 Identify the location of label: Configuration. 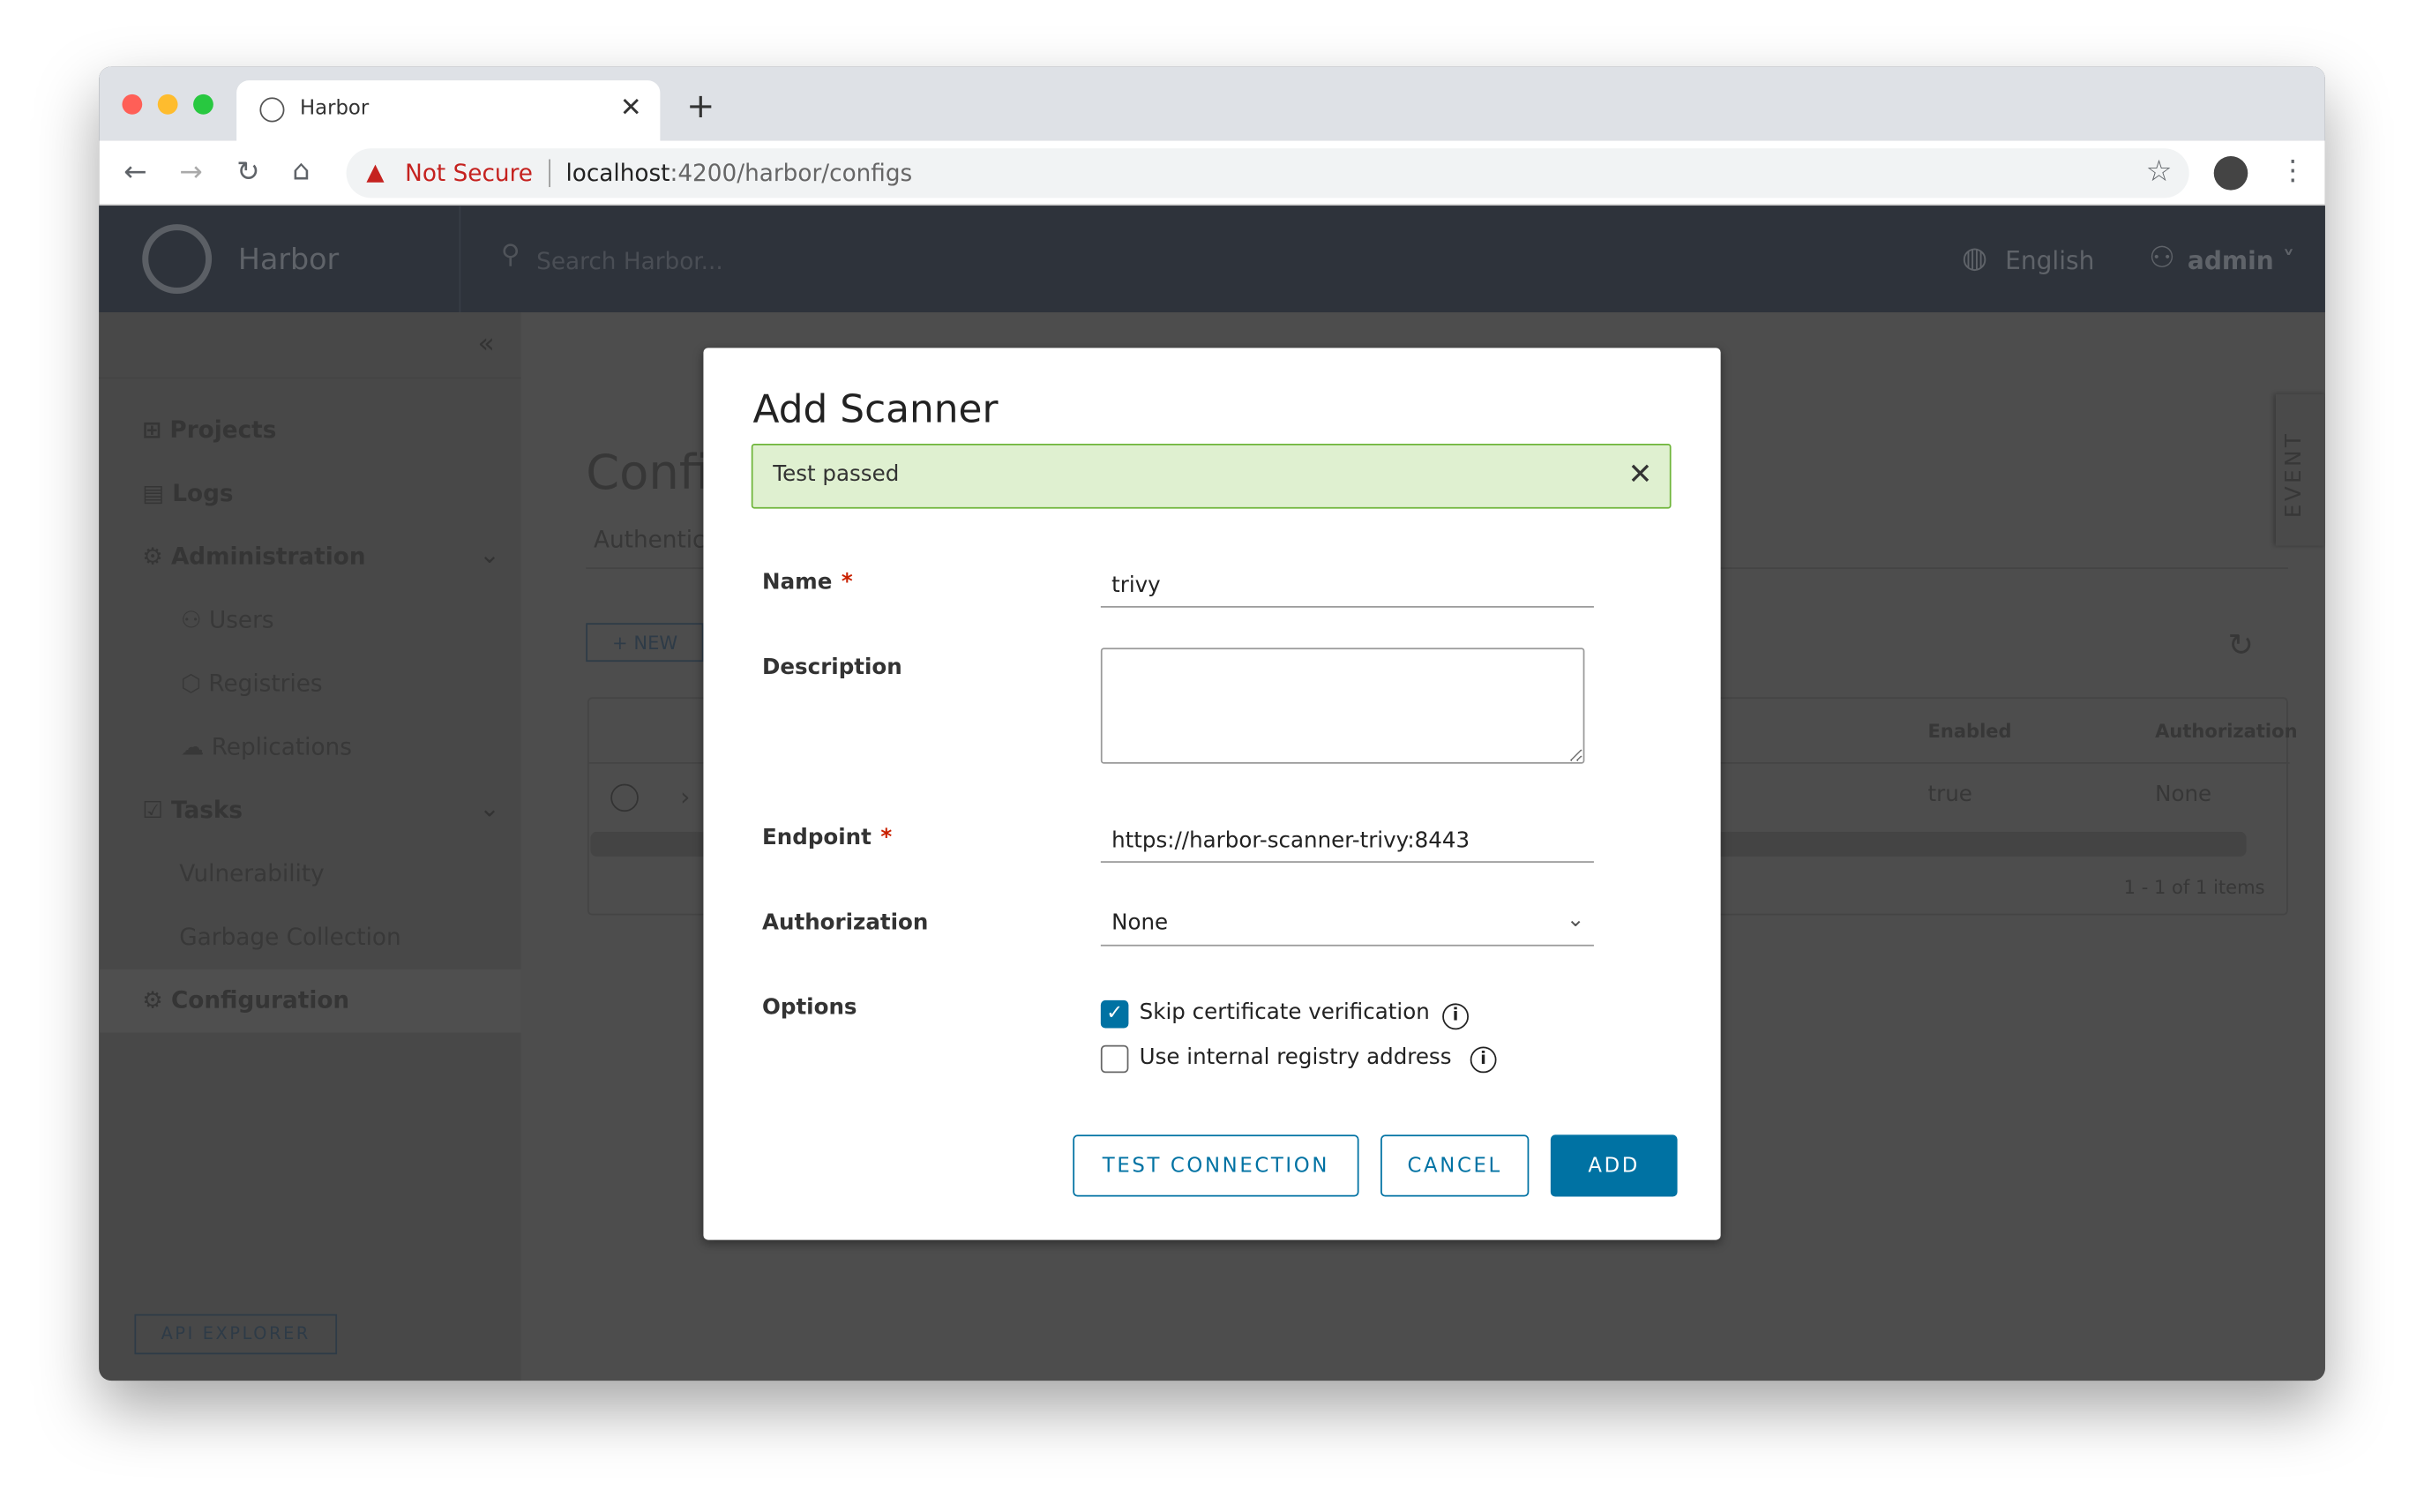
(260, 1000).